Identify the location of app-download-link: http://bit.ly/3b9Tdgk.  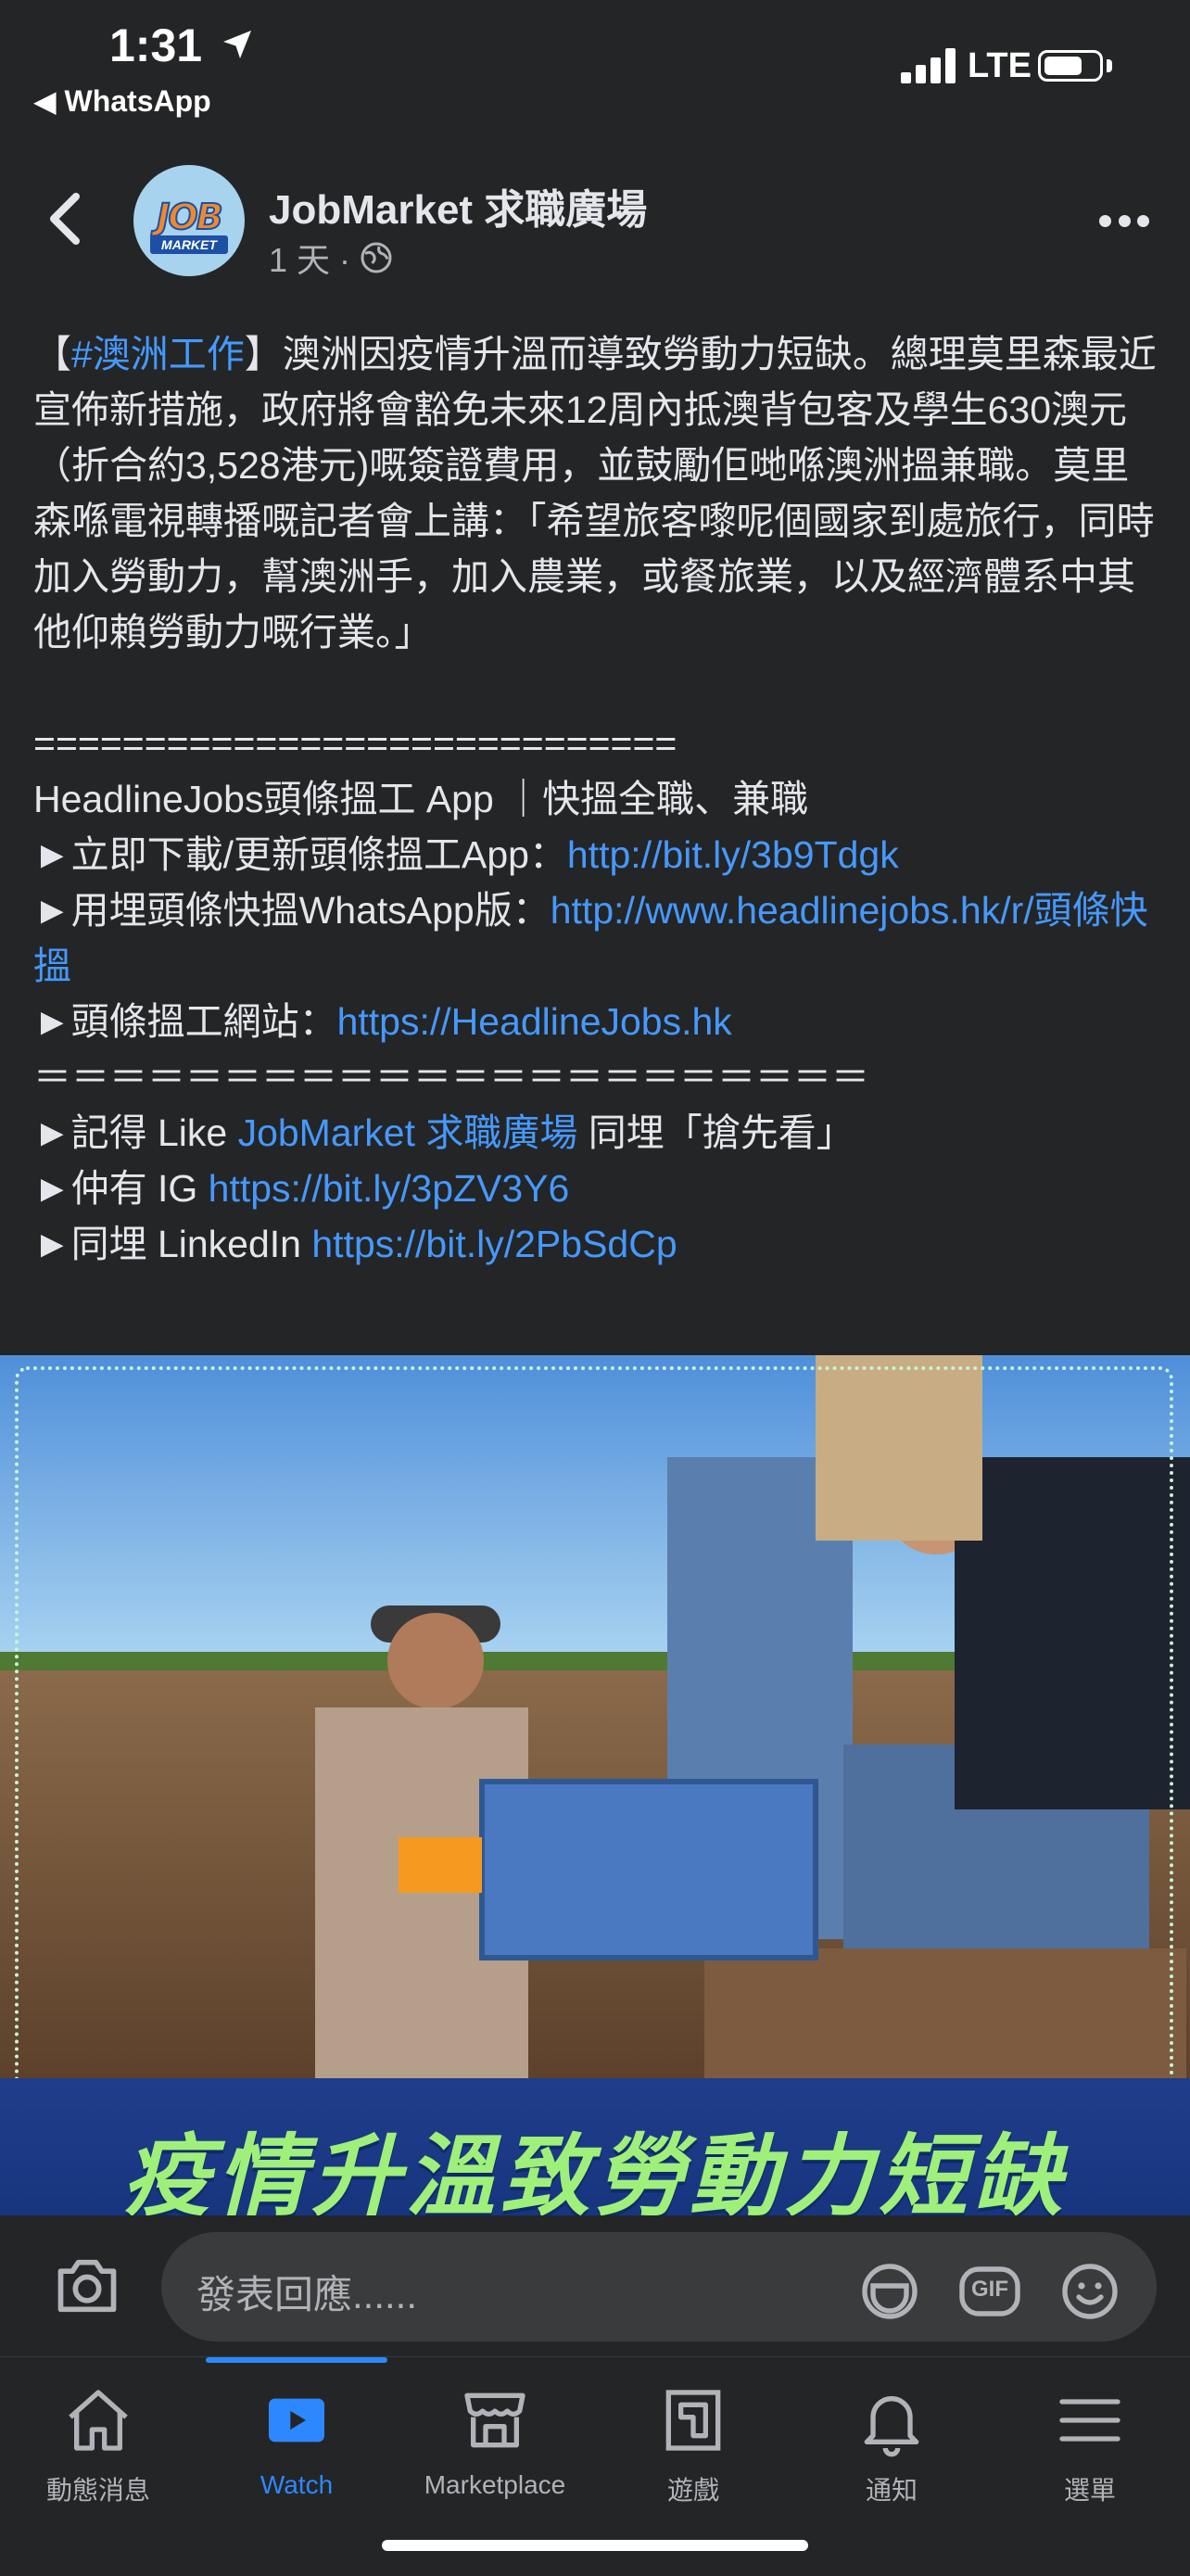
(733, 854).